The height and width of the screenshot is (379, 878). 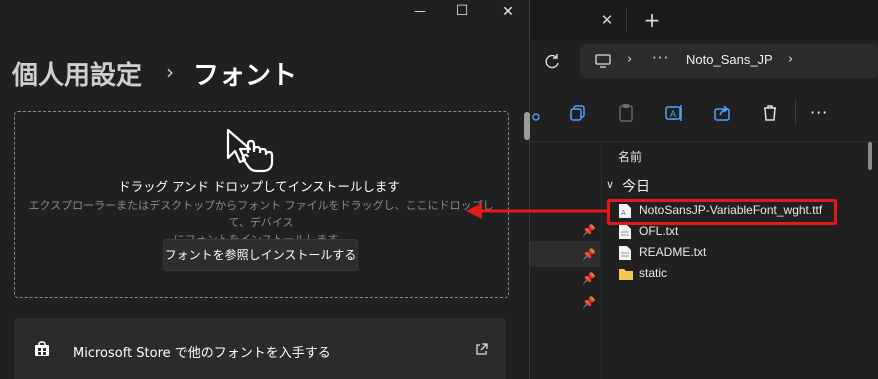 I want to click on breadcrumb-parent: 個人用設定, so click(x=77, y=73).